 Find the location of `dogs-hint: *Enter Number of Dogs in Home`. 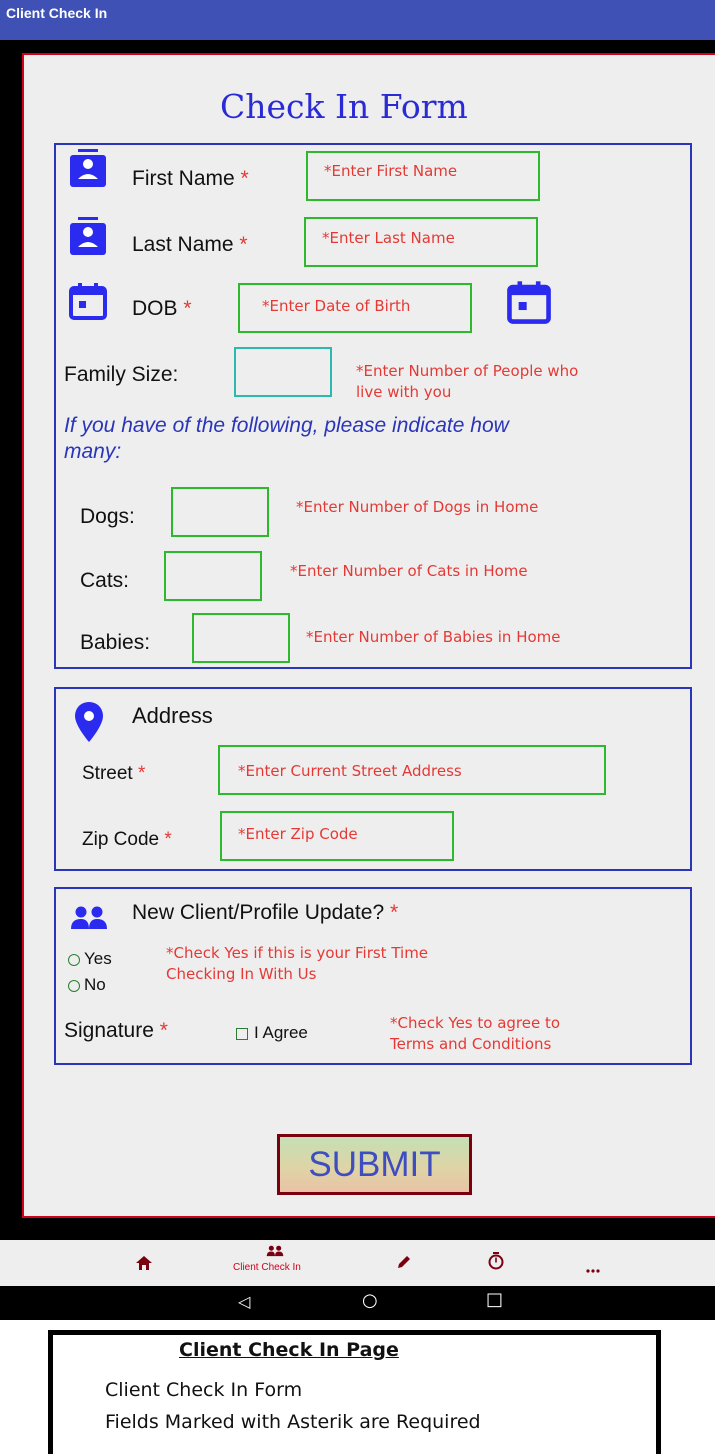

dogs-hint: *Enter Number of Dogs in Home is located at coordinates (417, 507).